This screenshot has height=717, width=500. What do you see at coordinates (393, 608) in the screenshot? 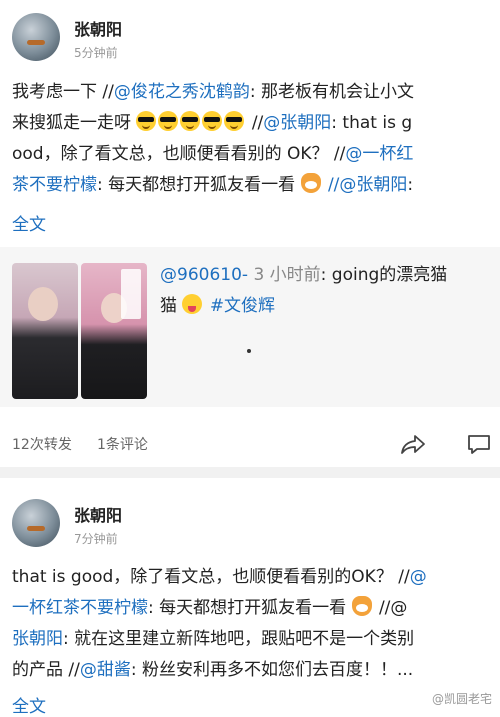
I see `text-segment: //@` at bounding box center [393, 608].